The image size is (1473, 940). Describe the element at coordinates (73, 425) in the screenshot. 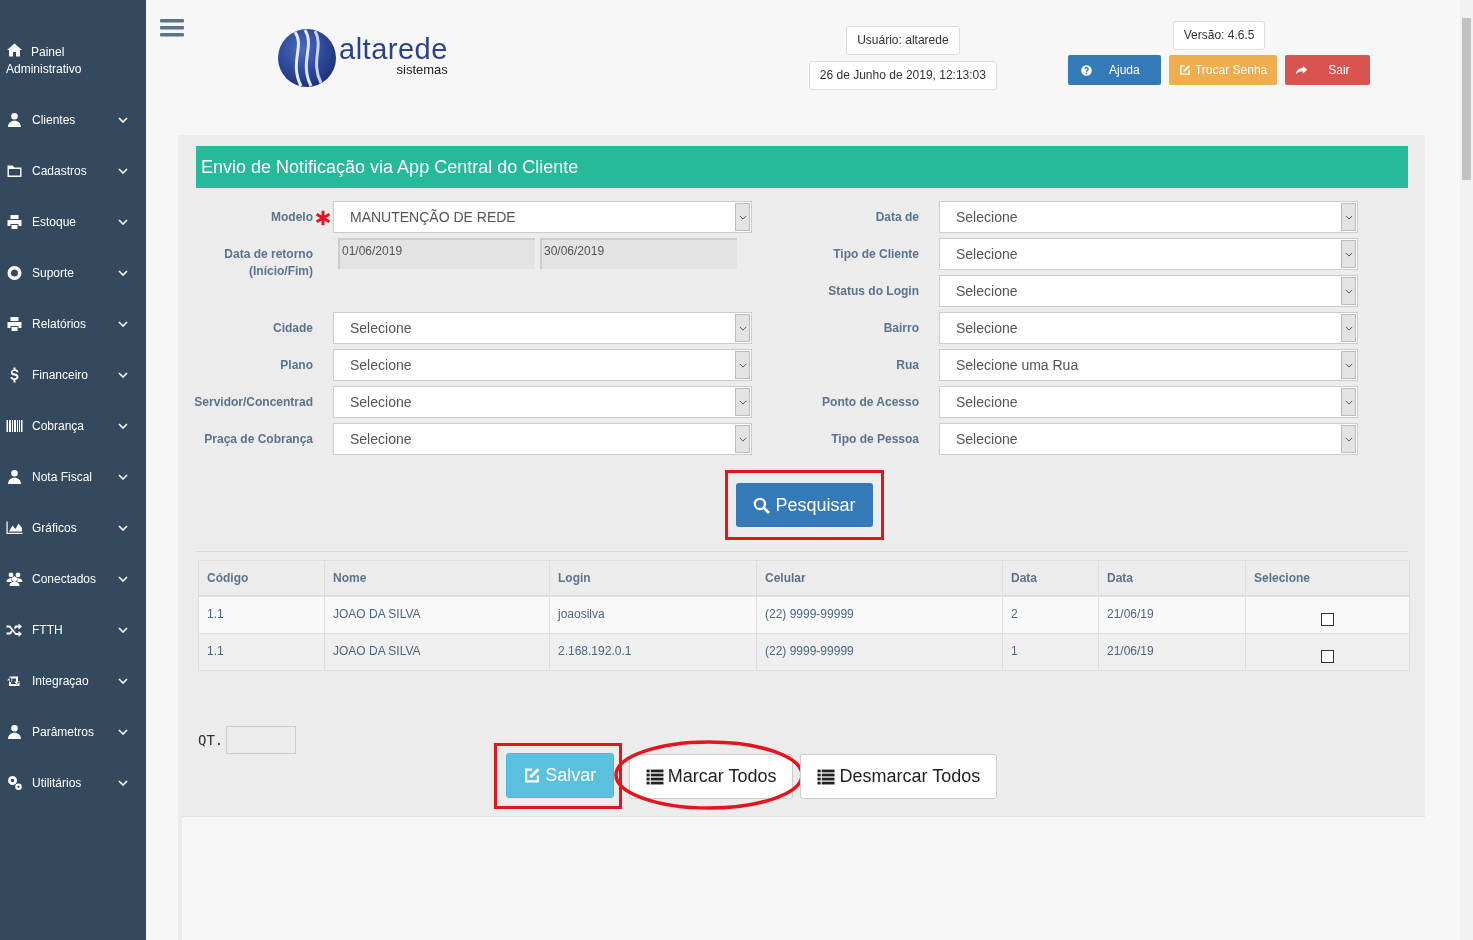

I see `sidebar-item: Cobrança` at that location.